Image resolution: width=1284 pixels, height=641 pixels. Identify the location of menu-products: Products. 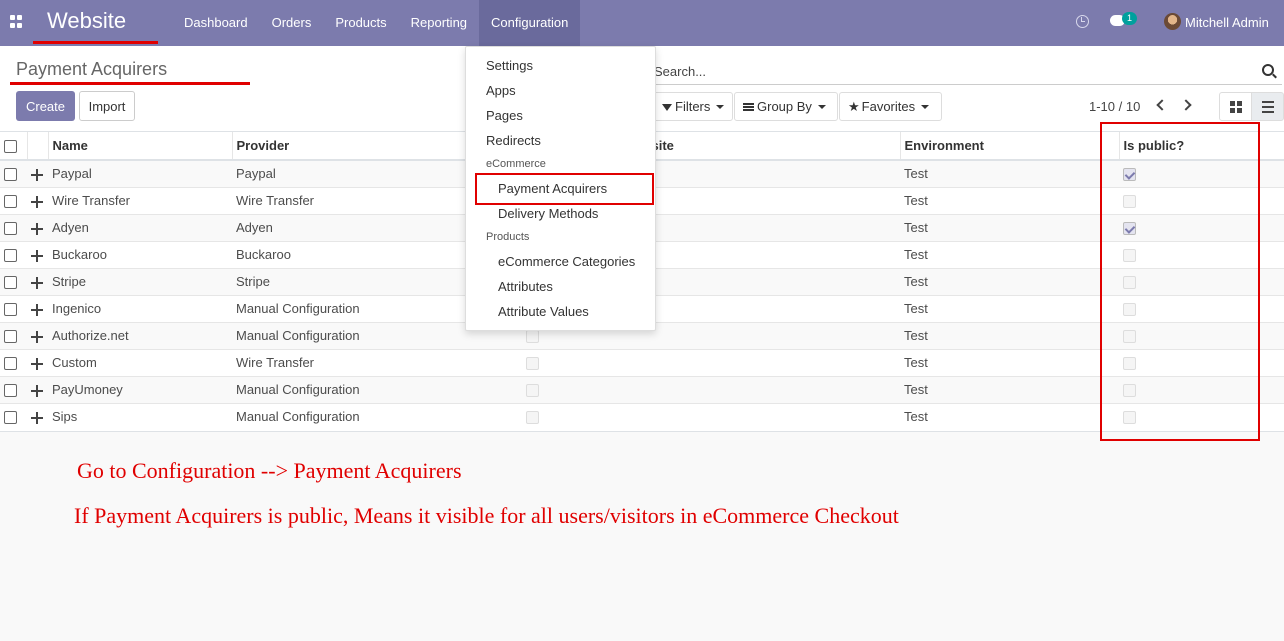
(360, 23).